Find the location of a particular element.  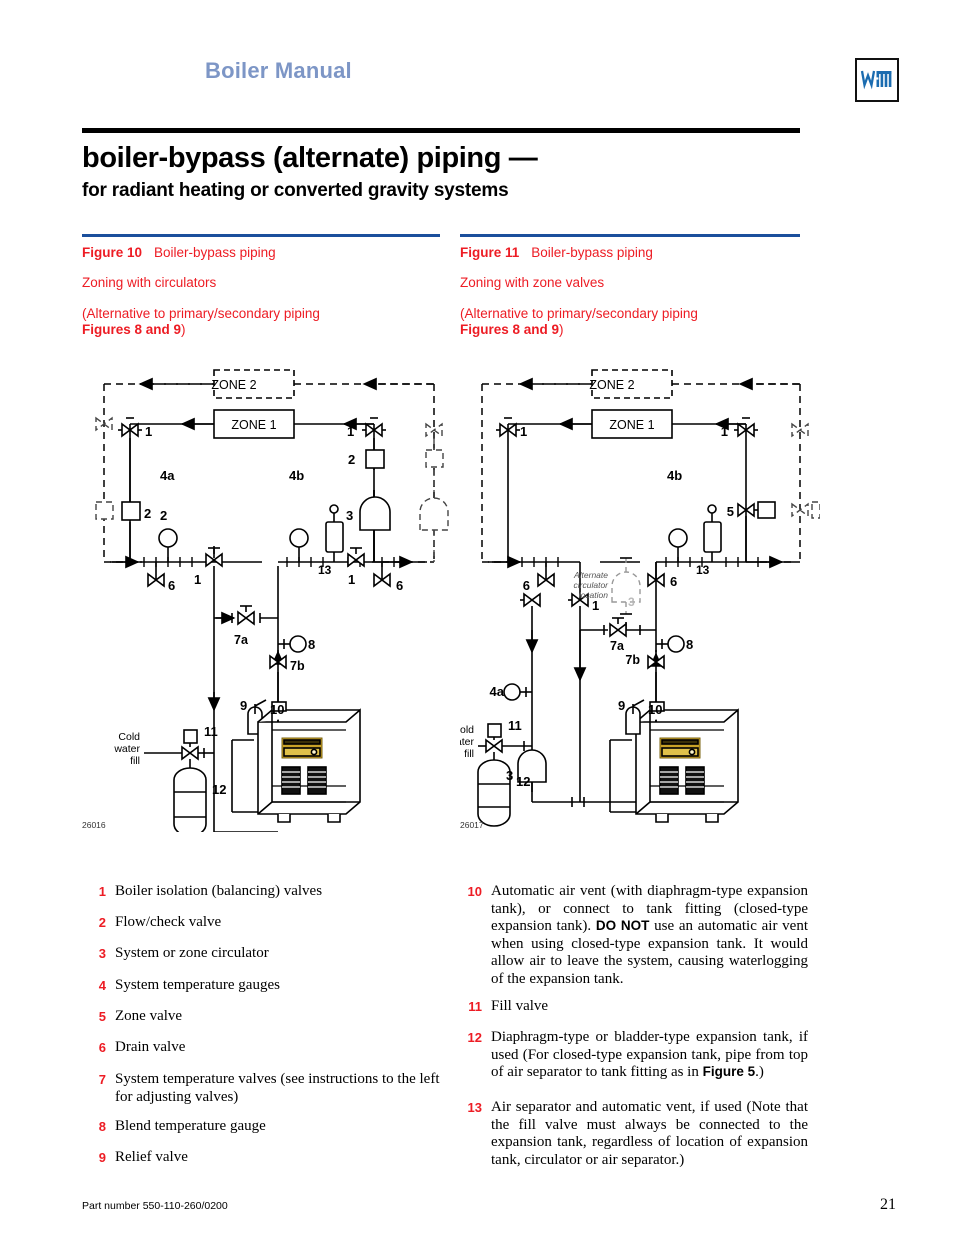

legend-number: 10 is located at coordinates (474, 891).